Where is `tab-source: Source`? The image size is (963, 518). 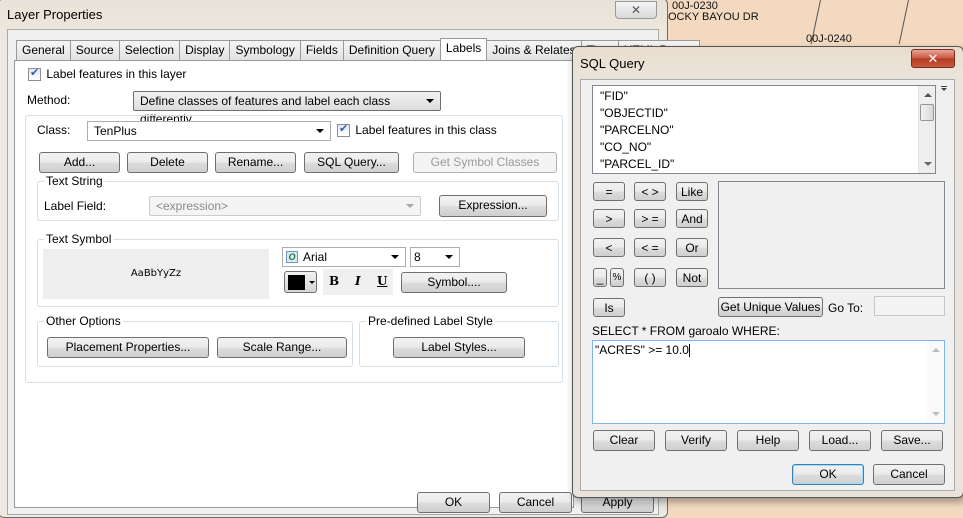
tab-source: Source is located at coordinates (94, 50).